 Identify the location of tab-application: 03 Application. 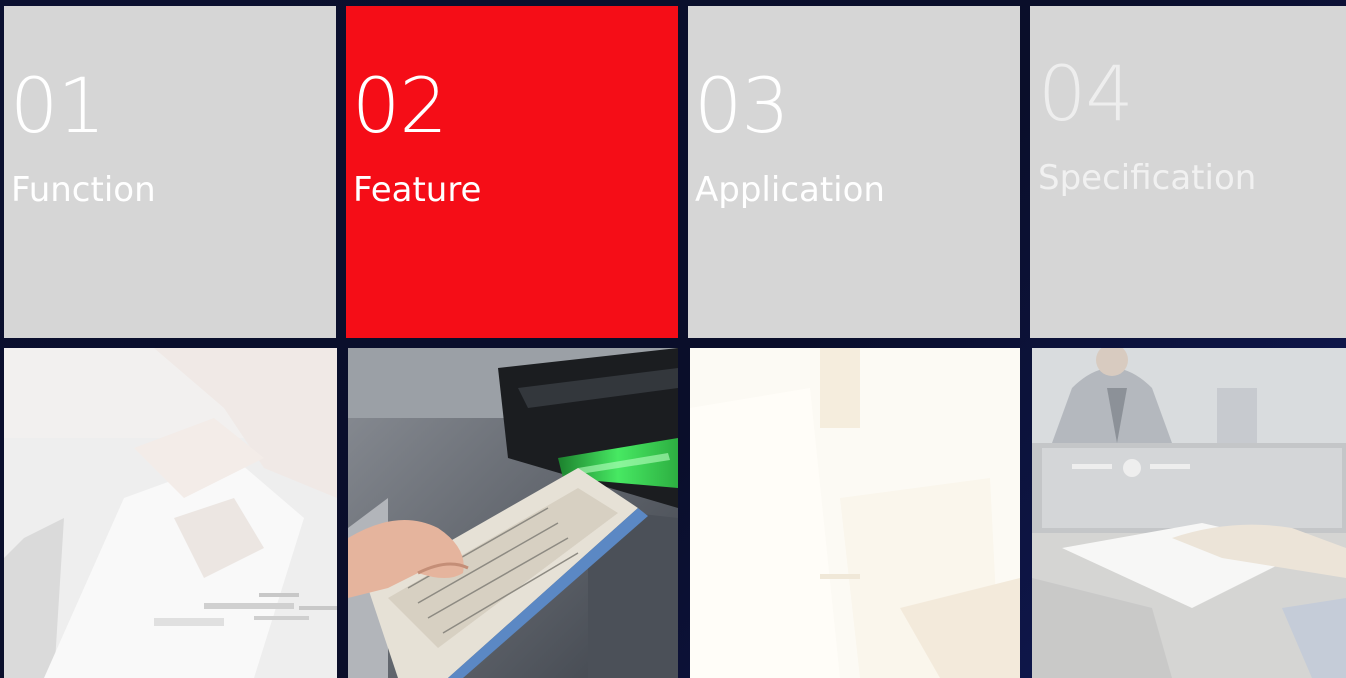
(854, 172).